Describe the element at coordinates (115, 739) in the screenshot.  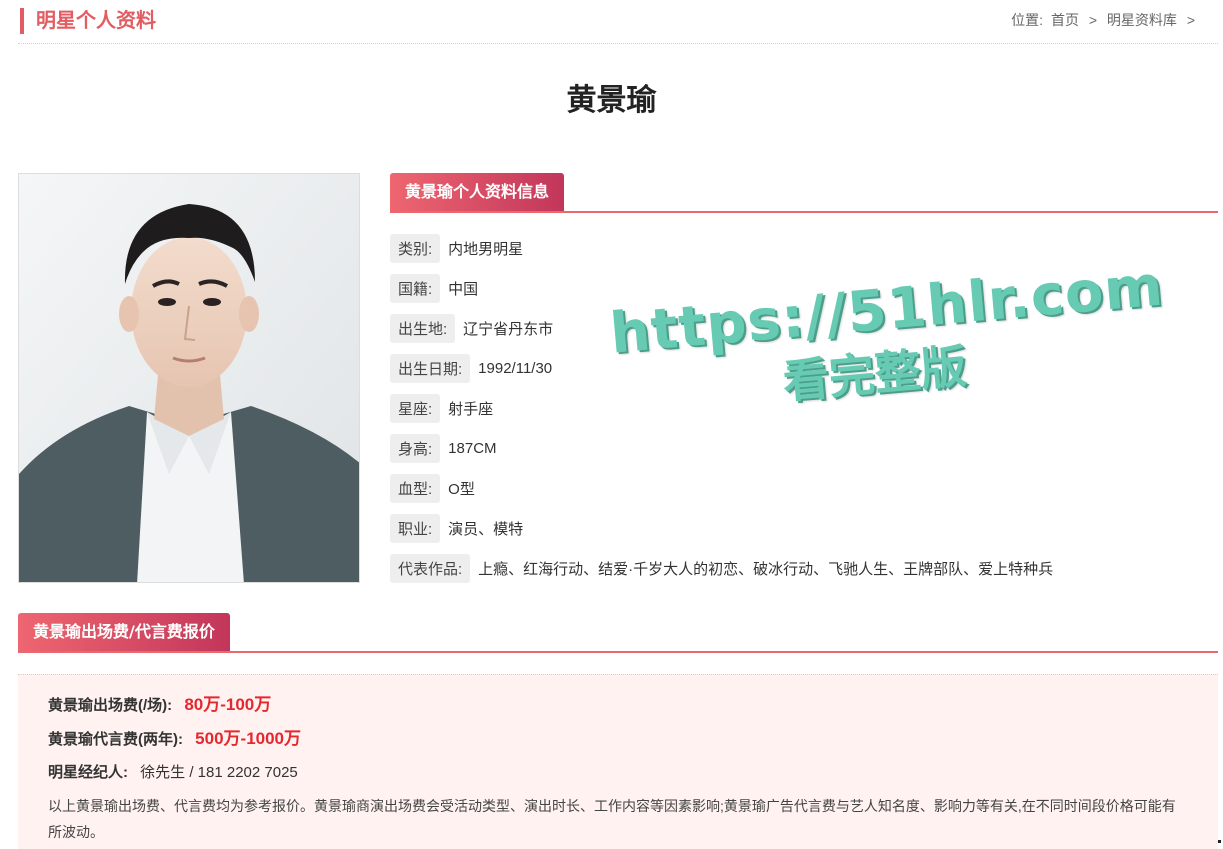
I see `endorsement-fee-label: 黄景瑜代言费(两年):` at that location.